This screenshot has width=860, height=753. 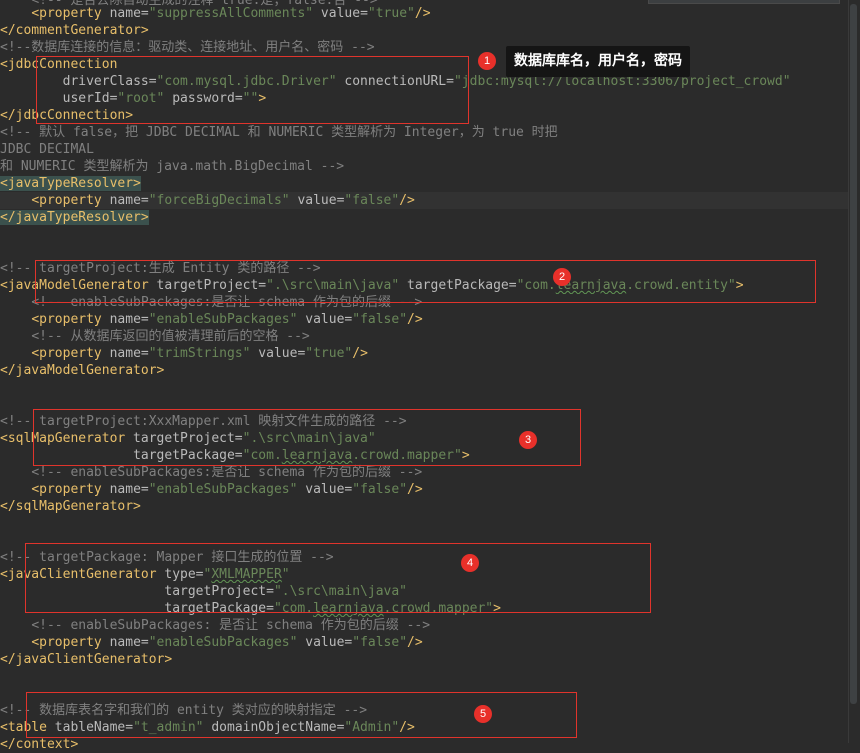 What do you see at coordinates (470, 563) in the screenshot?
I see `annotation-badge-4: 4` at bounding box center [470, 563].